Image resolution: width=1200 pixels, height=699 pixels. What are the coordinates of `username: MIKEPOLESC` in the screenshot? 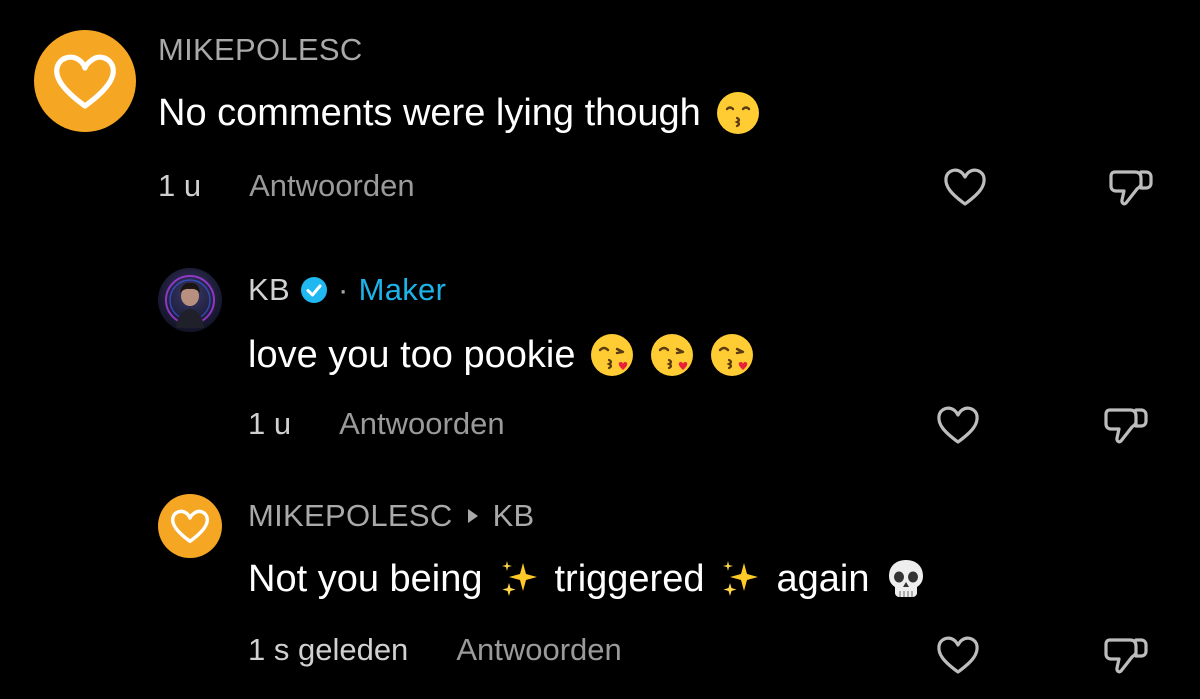 It's located at (260, 50).